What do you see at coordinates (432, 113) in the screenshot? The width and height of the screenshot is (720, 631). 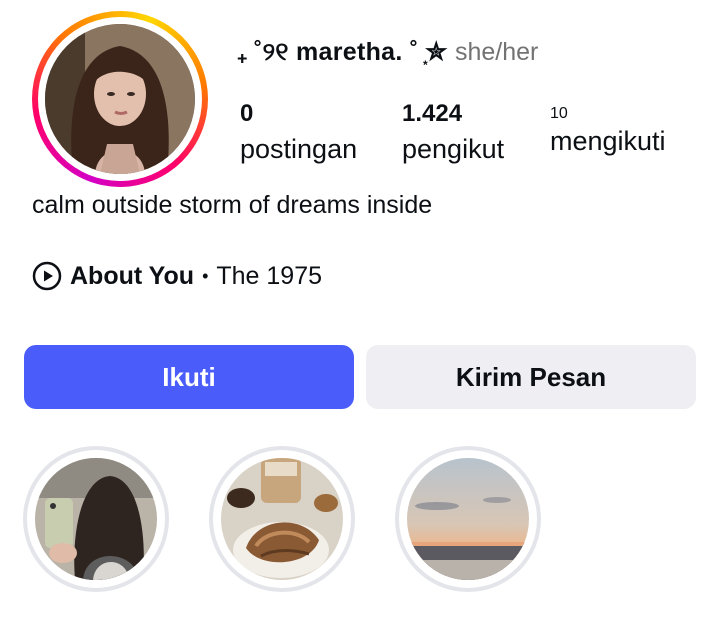 I see `followers-count: 1.424` at bounding box center [432, 113].